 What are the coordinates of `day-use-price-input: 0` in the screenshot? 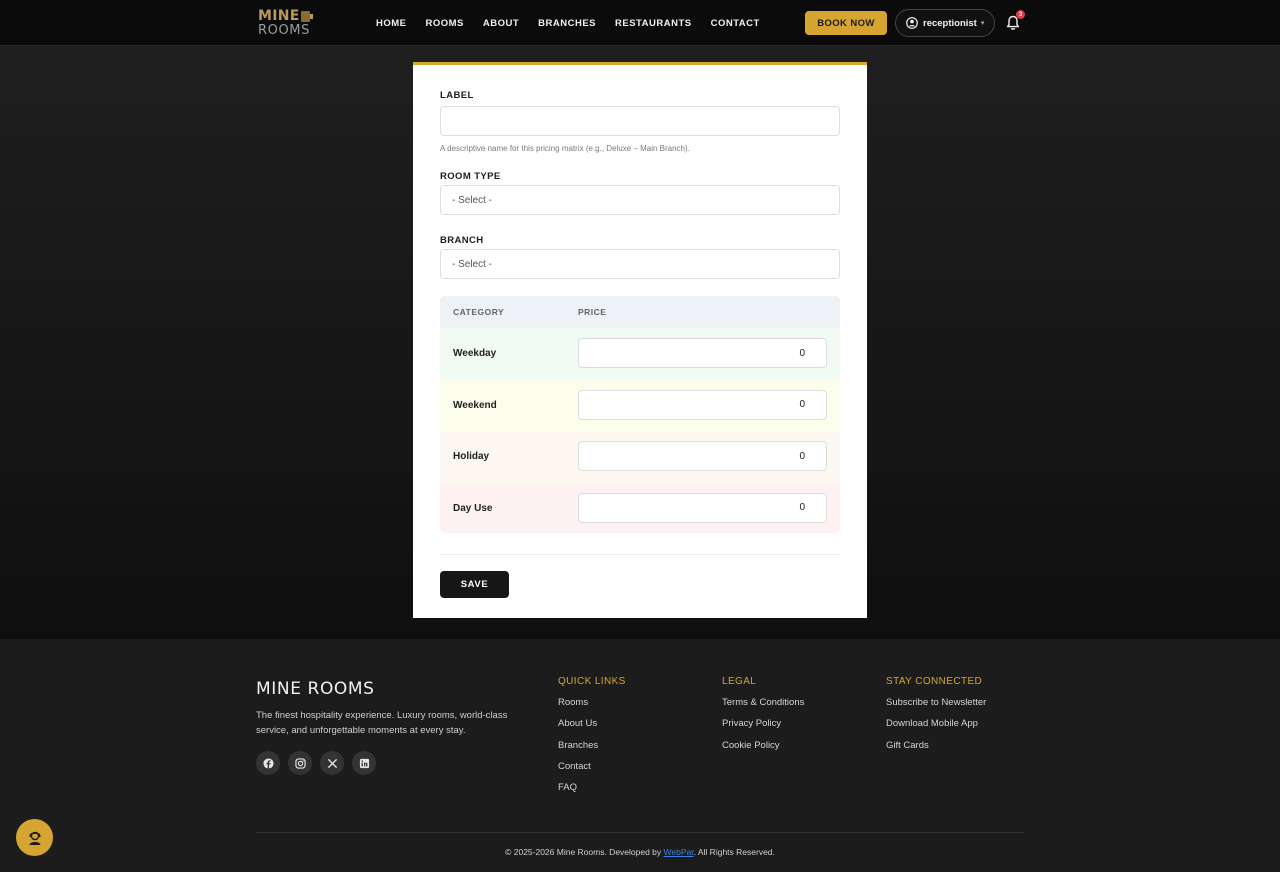 It's located at (702, 507).